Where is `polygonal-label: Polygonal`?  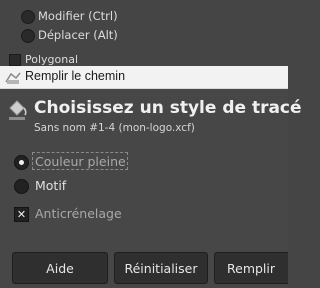
polygonal-label: Polygonal is located at coordinates (52, 59).